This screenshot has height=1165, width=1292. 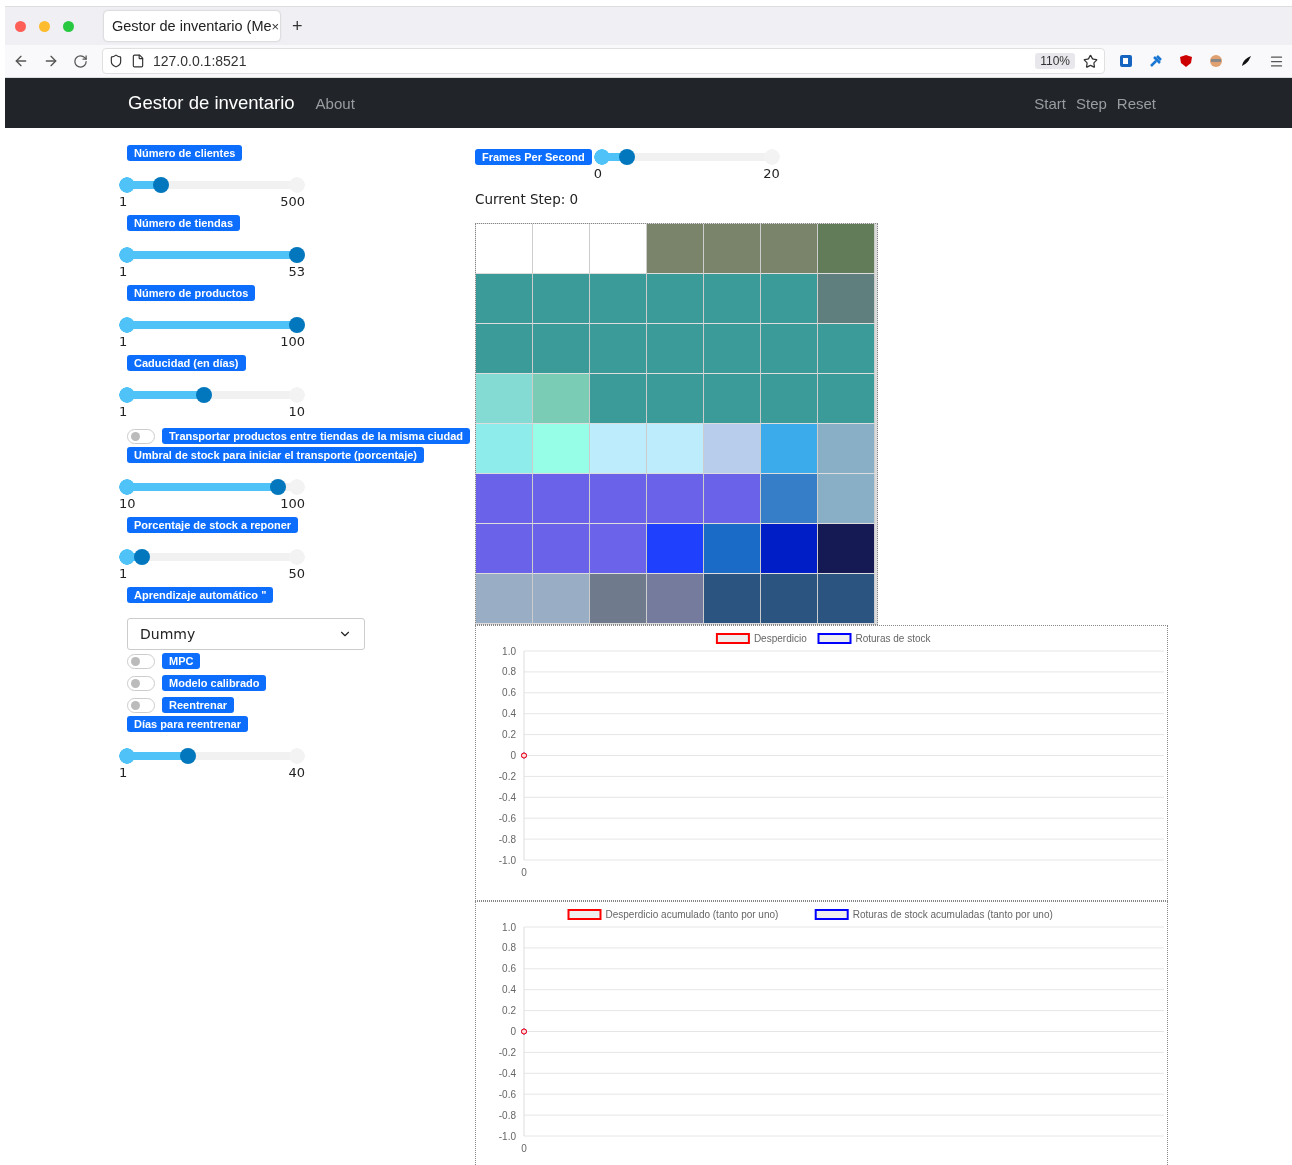 I want to click on extension-icon, so click(x=1126, y=61).